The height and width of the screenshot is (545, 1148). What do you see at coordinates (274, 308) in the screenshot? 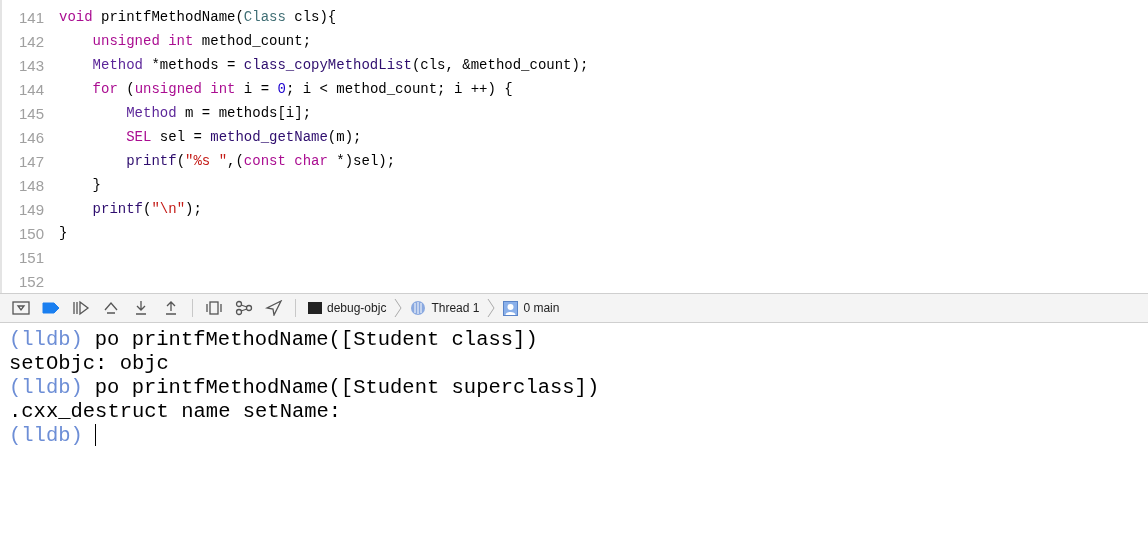
I see `location-icon` at bounding box center [274, 308].